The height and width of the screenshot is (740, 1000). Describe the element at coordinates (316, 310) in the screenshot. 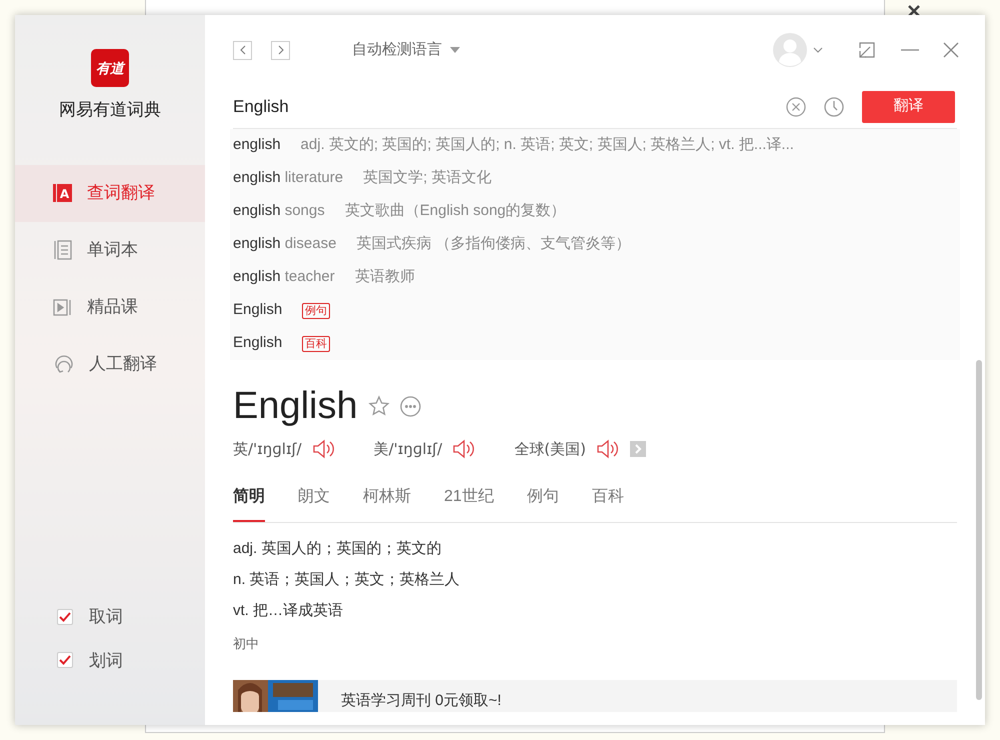

I see `tag-label: 例句` at that location.